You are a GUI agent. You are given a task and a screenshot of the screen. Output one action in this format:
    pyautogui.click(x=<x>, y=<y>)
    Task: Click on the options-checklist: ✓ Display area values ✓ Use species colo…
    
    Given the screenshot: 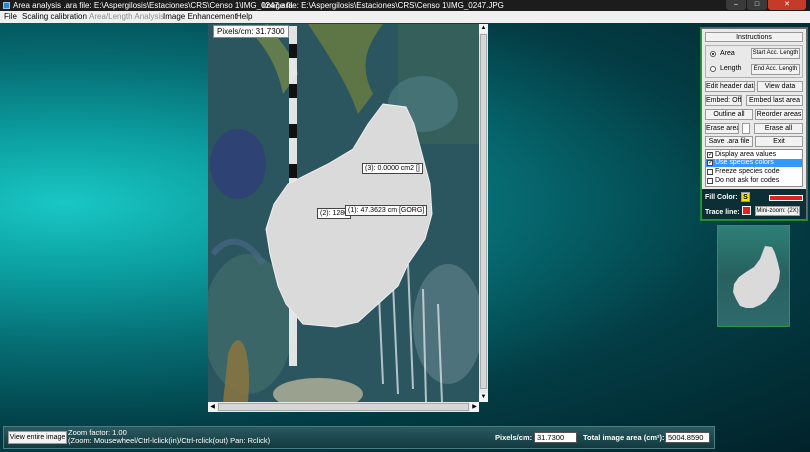 What is the action you would take?
    pyautogui.click(x=754, y=168)
    